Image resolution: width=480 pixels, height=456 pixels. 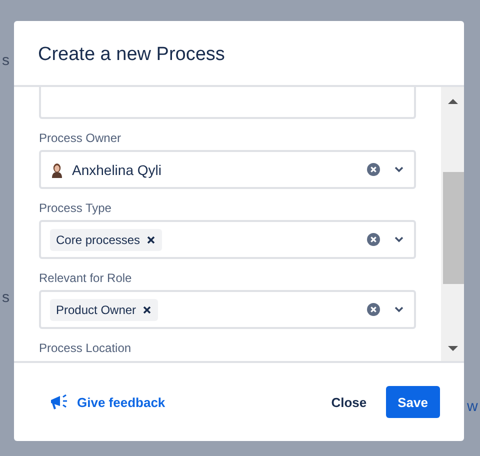 I want to click on megaphone-icon, so click(x=60, y=402).